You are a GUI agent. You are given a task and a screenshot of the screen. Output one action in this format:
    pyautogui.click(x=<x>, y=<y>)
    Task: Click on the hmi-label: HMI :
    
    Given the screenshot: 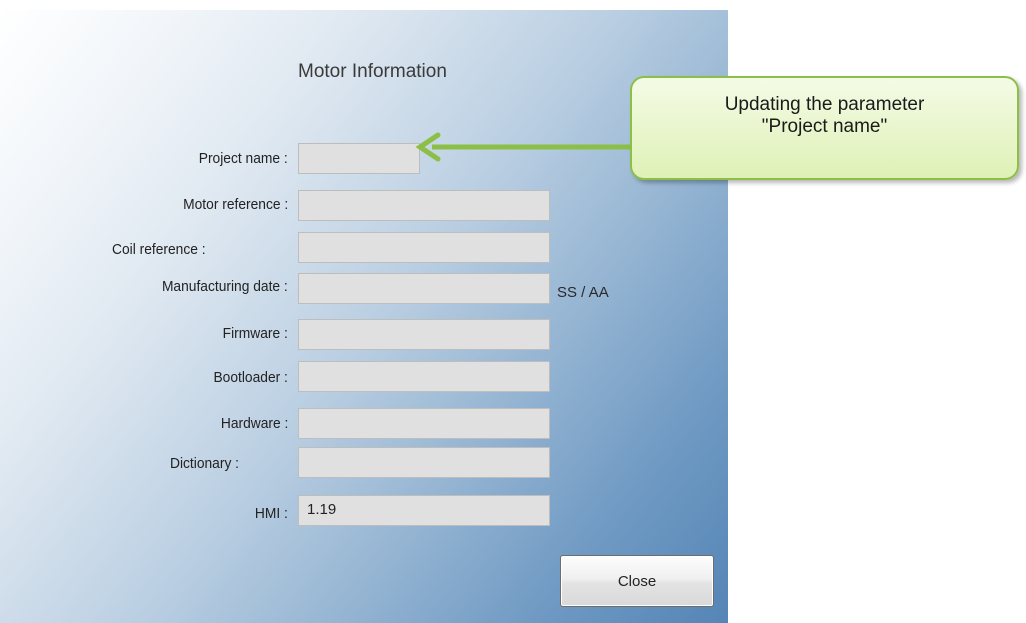 What is the action you would take?
    pyautogui.click(x=271, y=513)
    